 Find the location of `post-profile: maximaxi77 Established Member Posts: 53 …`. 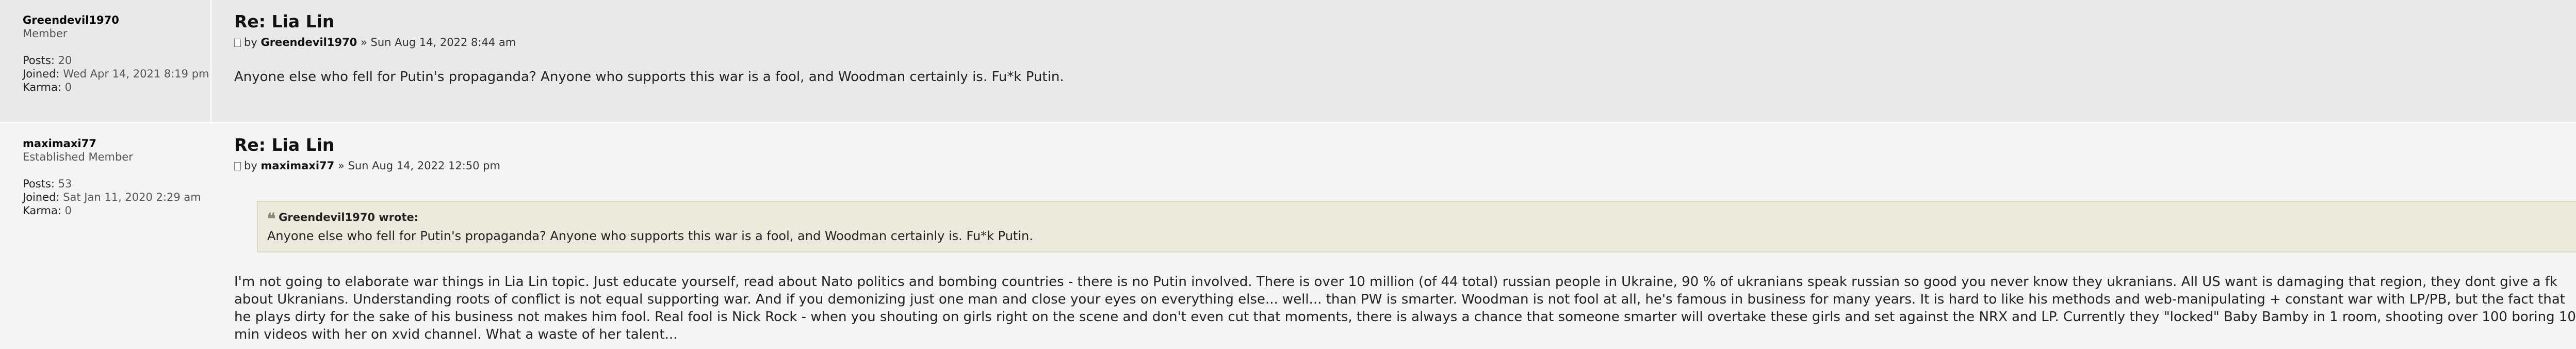

post-profile: maximaxi77 Established Member Posts: 53 … is located at coordinates (106, 236).